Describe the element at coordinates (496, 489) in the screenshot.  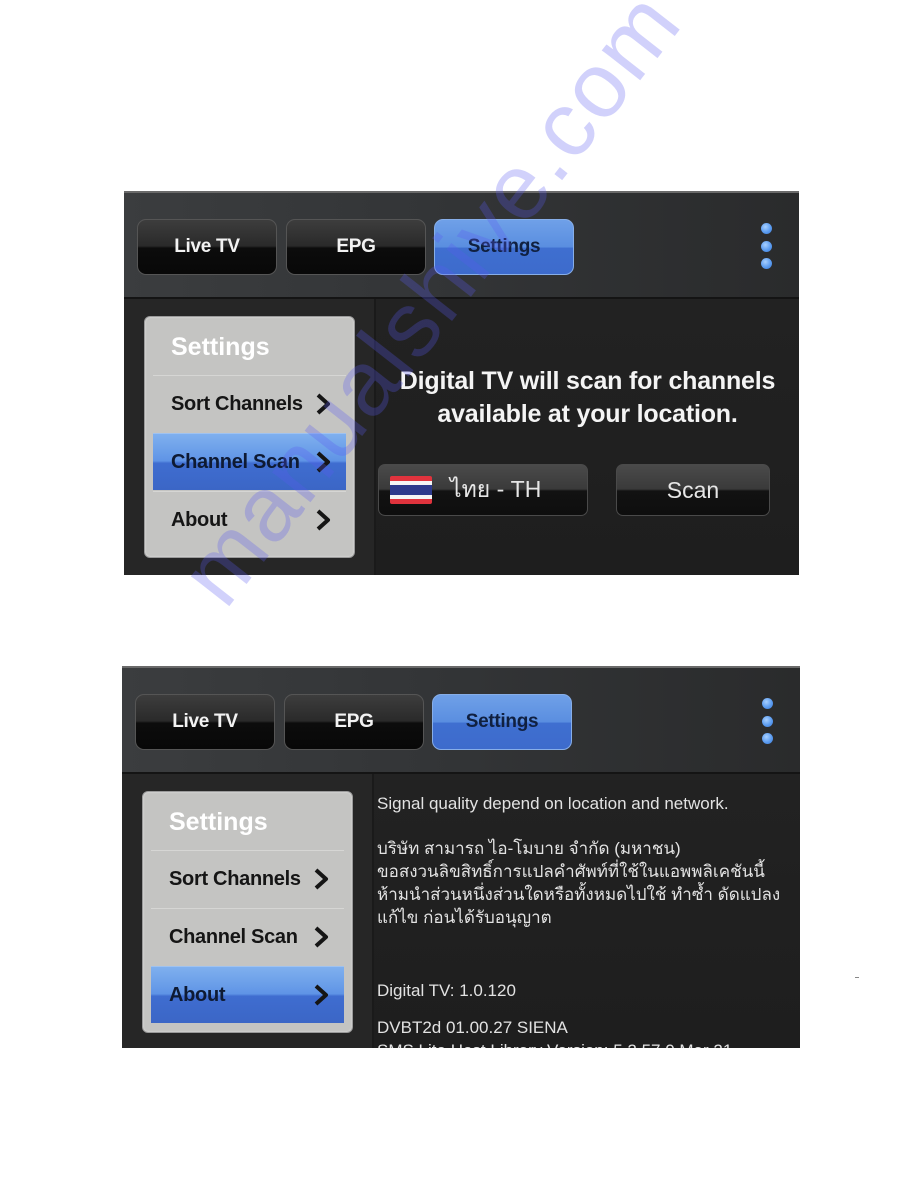
I see `country-label: ไทย - TH` at that location.